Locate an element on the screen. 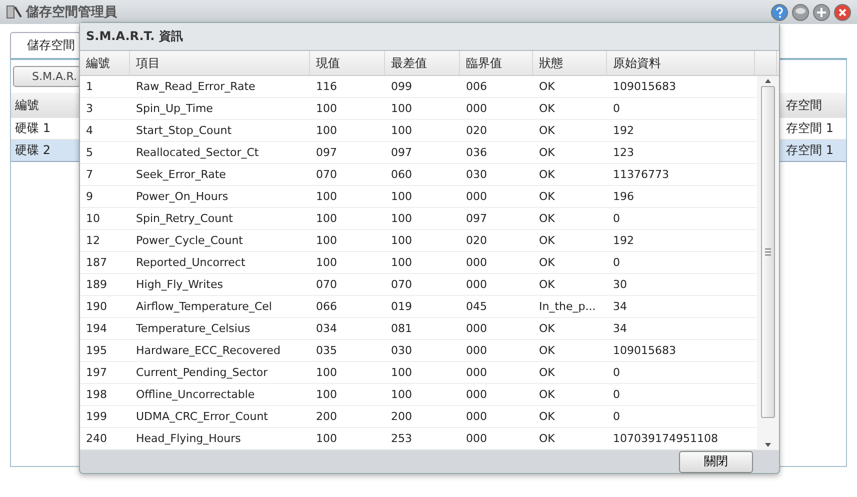 The image size is (857, 497). table-cell-text: 006 is located at coordinates (476, 86).